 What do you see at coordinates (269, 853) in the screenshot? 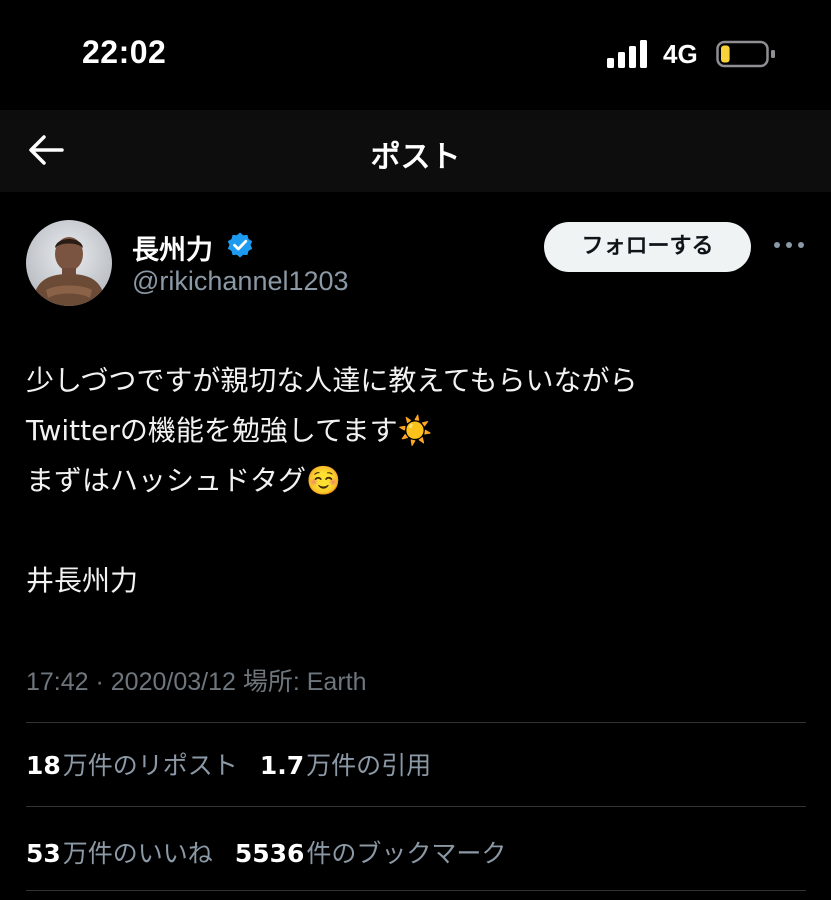
I see `bookmarks-count: 5536` at bounding box center [269, 853].